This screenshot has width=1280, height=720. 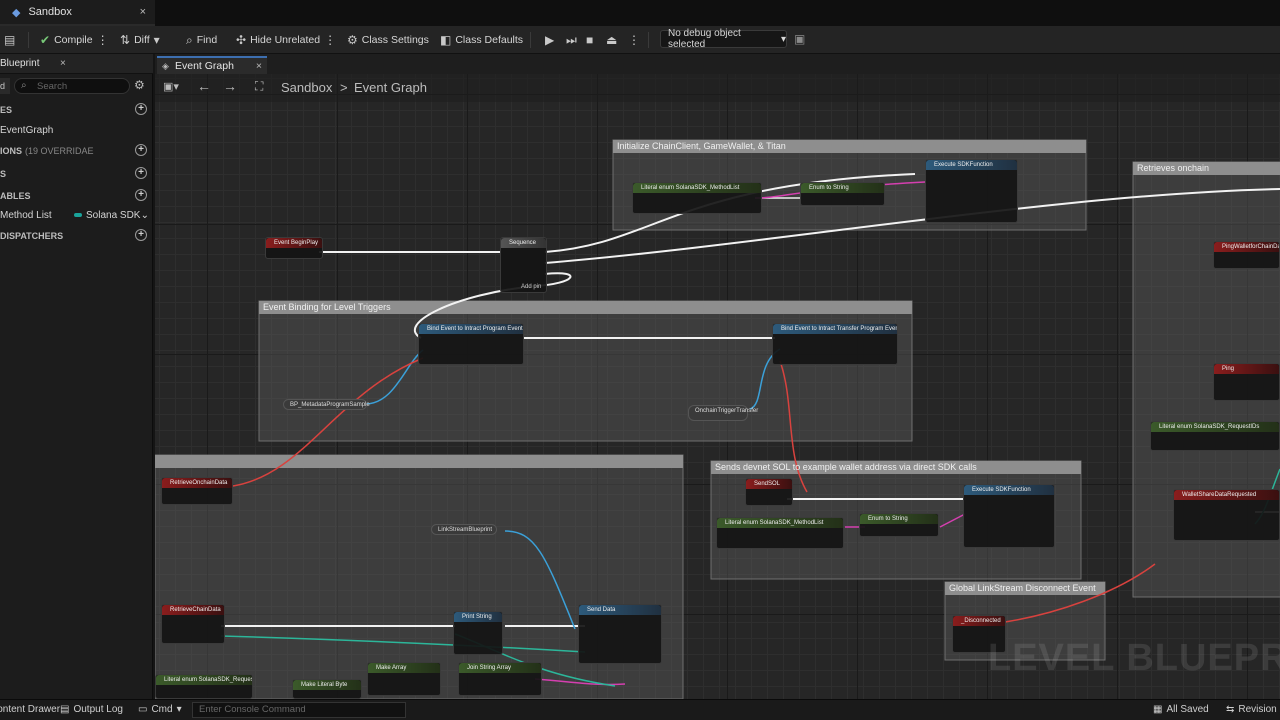 What do you see at coordinates (76, 174) in the screenshot?
I see `section-macros: S +` at bounding box center [76, 174].